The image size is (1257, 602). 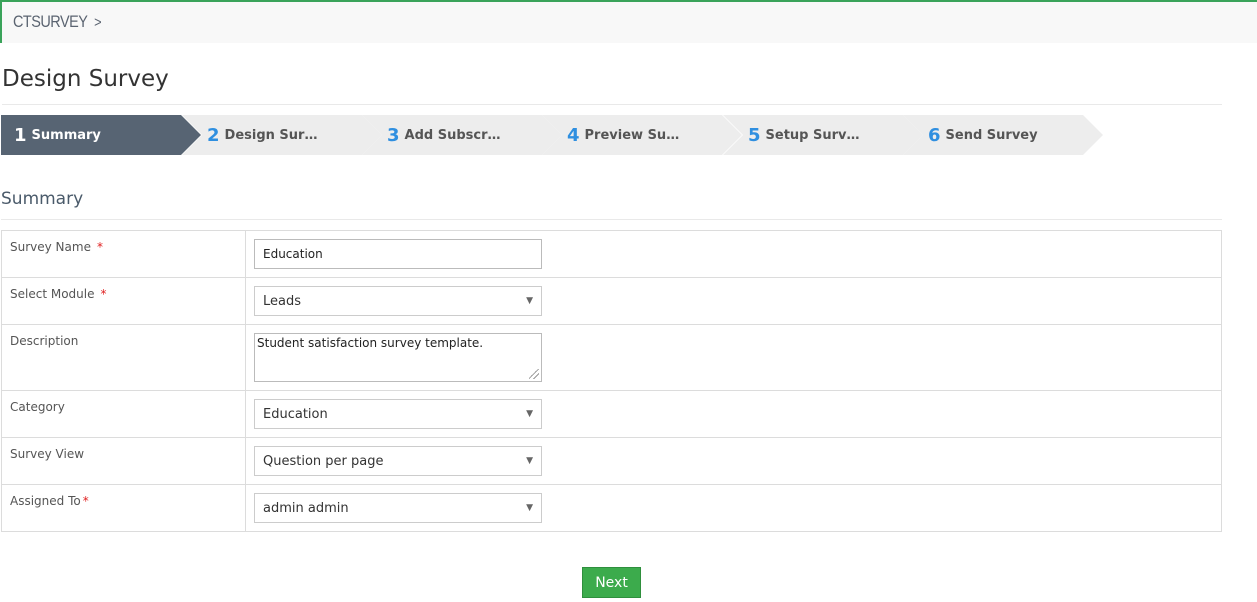 I want to click on form-row-survey-name: Survey Name * Education, so click(x=611, y=254).